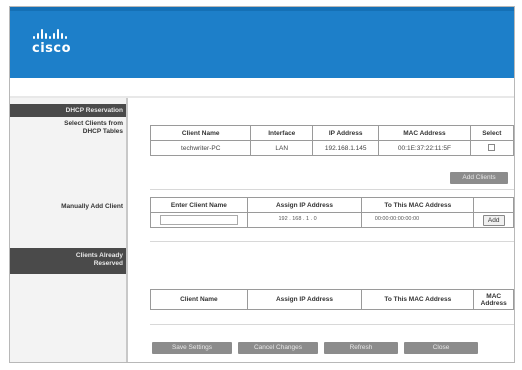 The width and height of the screenshot is (522, 370). Describe the element at coordinates (68, 110) in the screenshot. I see `section-title: DHCP Reservation` at that location.